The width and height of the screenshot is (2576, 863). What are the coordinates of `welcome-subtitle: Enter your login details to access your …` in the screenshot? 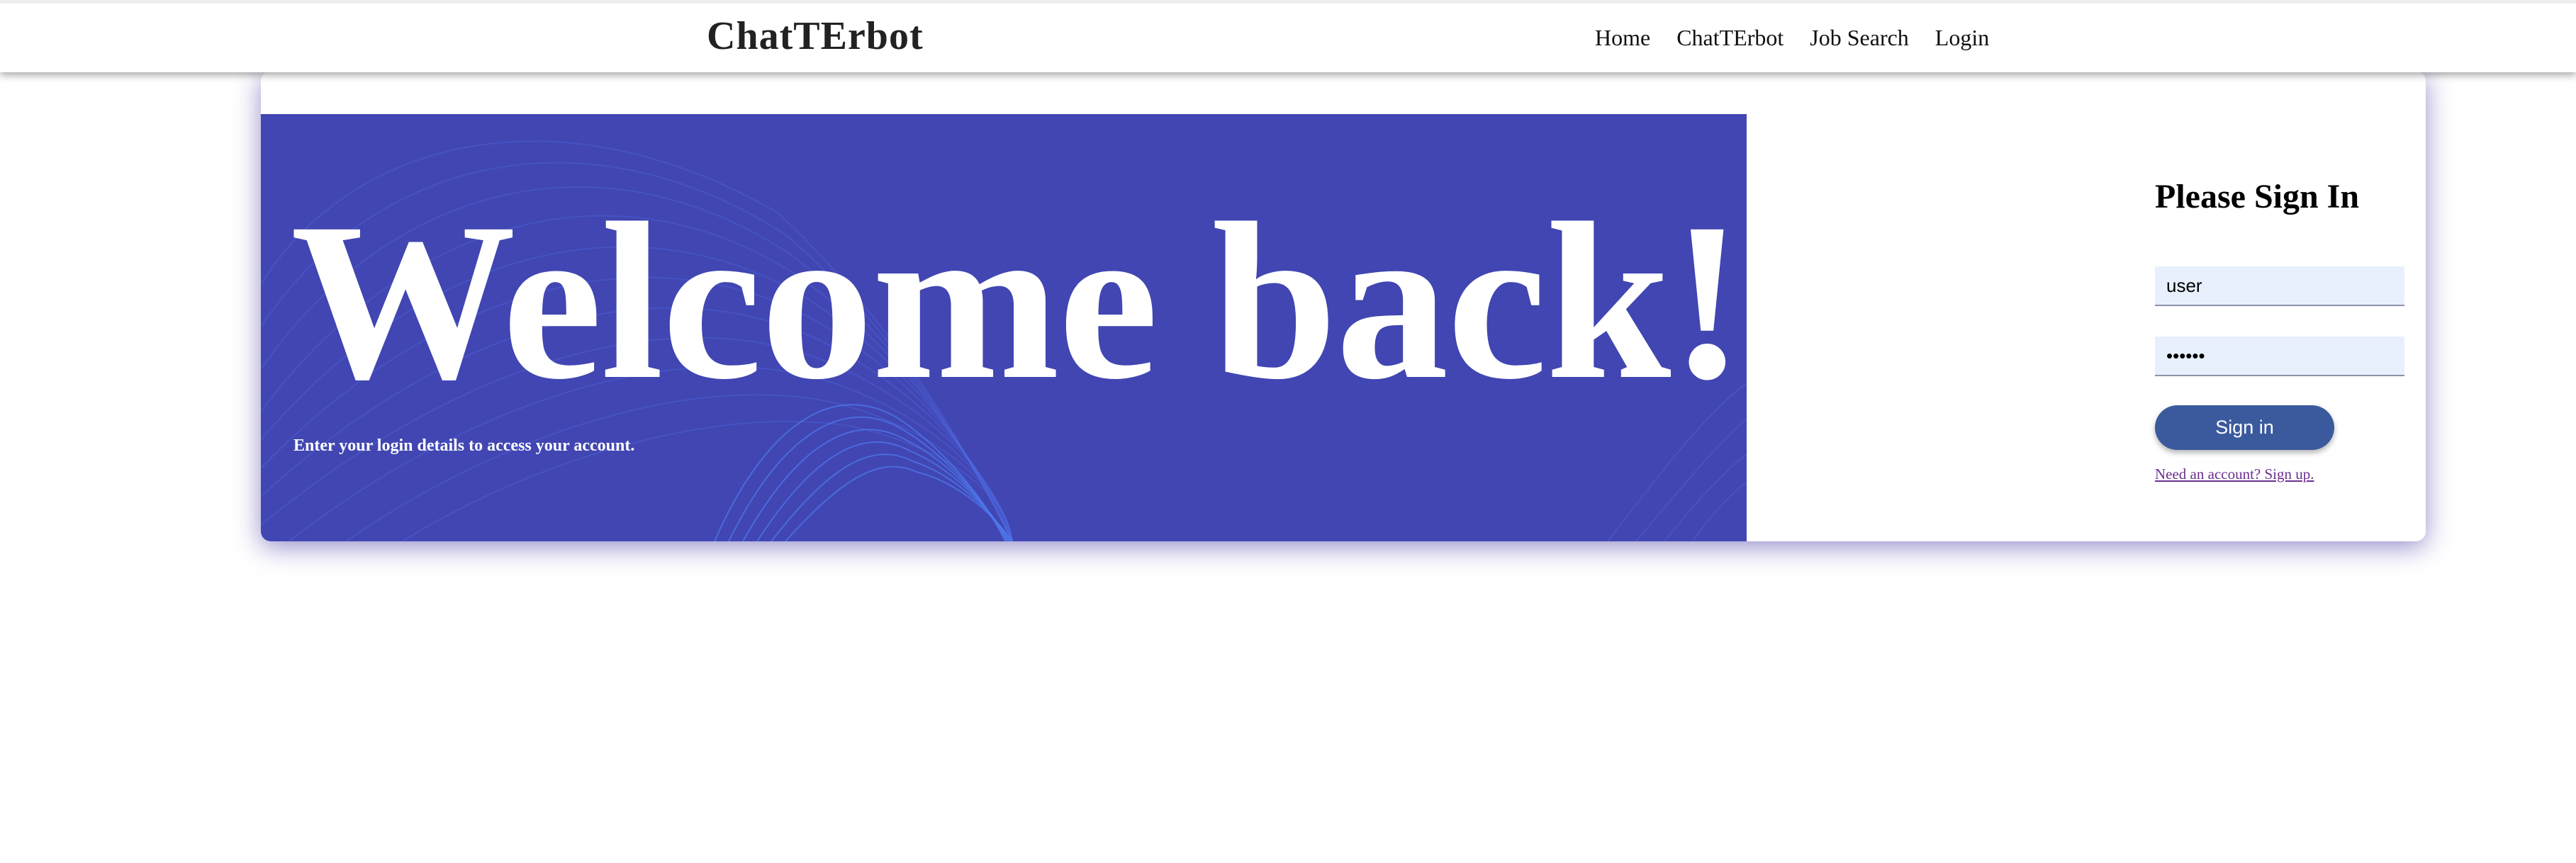 It's located at (464, 445).